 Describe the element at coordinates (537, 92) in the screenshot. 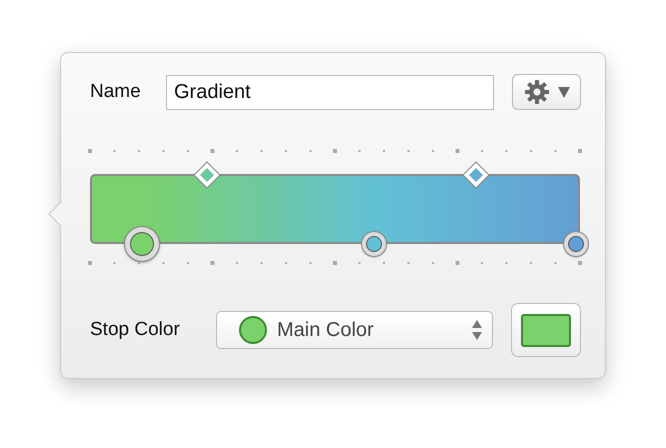

I see `settings-icon` at that location.